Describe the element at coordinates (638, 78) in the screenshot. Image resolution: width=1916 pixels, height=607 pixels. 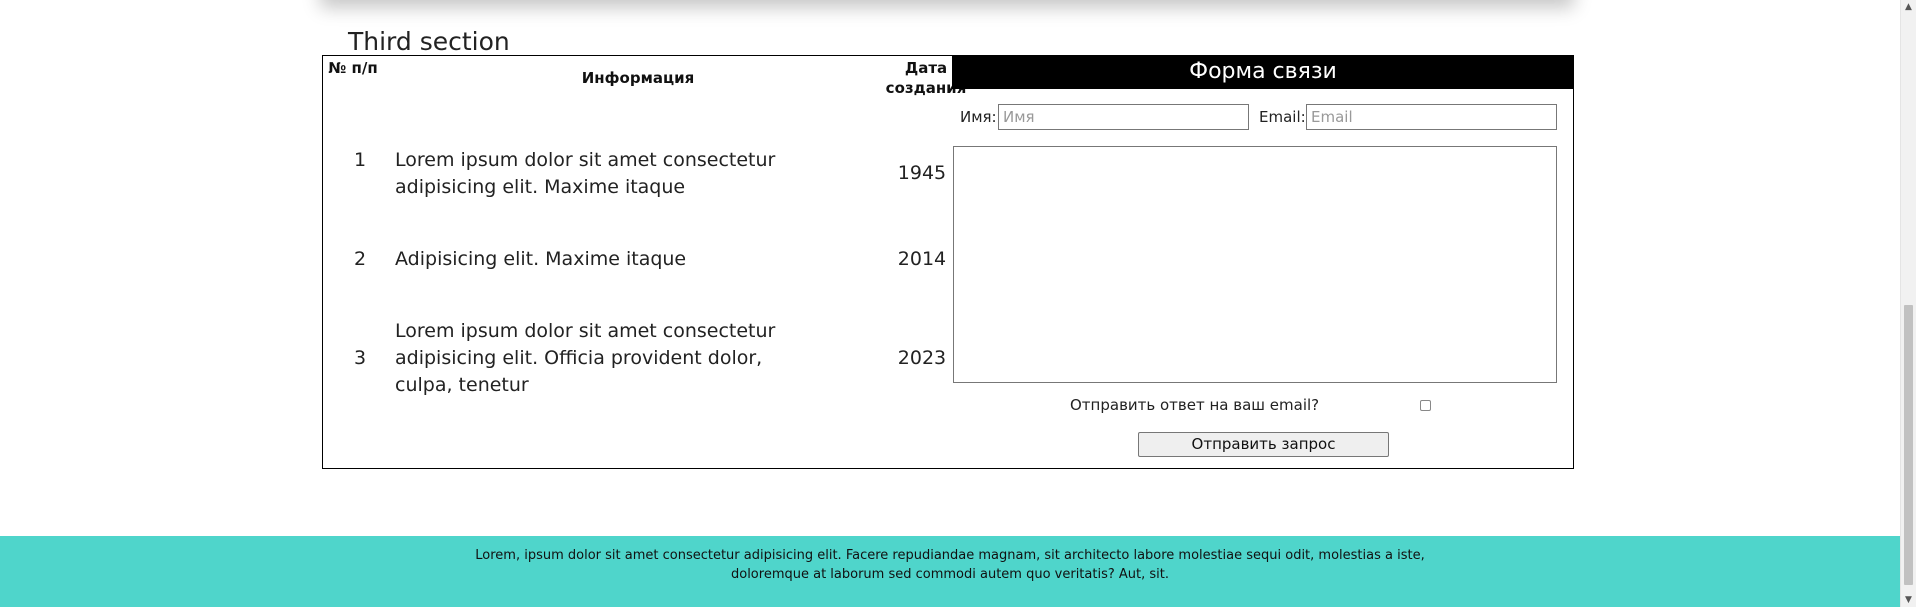
I see `header-info: Информация` at that location.